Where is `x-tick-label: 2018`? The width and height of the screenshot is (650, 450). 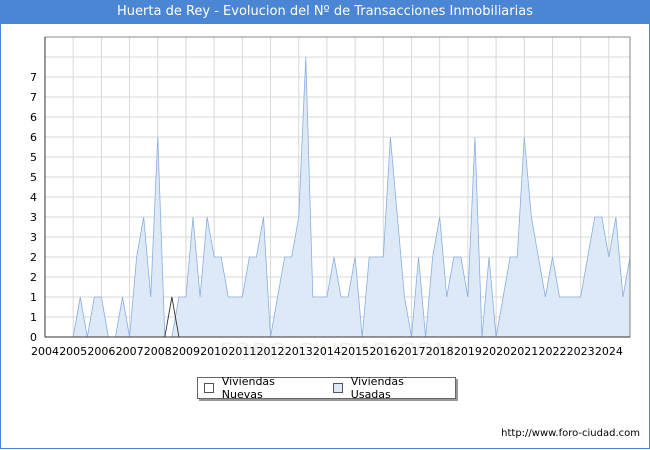
x-tick-label: 2018 is located at coordinates (440, 351).